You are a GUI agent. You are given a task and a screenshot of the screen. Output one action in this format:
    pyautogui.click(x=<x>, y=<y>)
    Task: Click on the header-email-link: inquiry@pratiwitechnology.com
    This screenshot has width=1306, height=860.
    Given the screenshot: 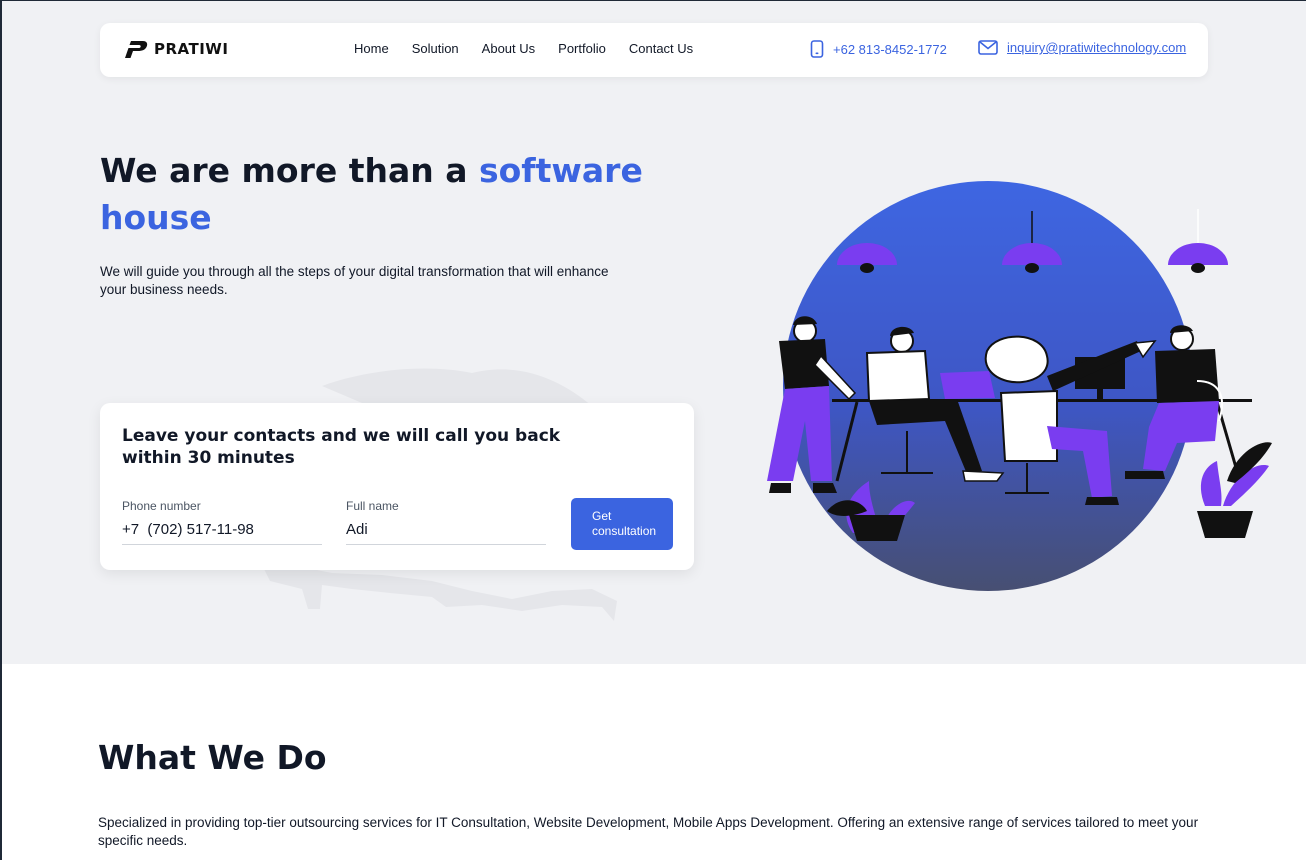 What is the action you would take?
    pyautogui.click(x=1082, y=47)
    